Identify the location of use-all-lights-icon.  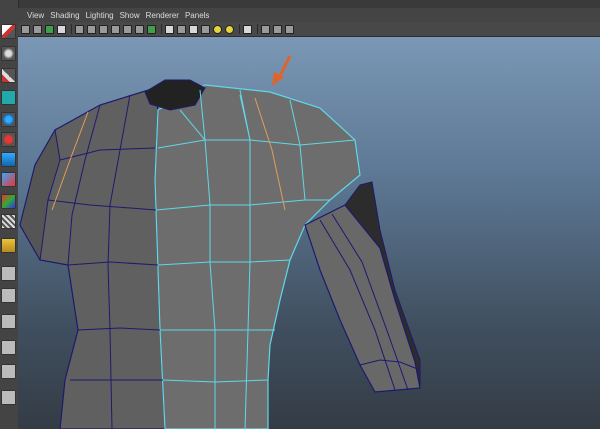
(217, 29).